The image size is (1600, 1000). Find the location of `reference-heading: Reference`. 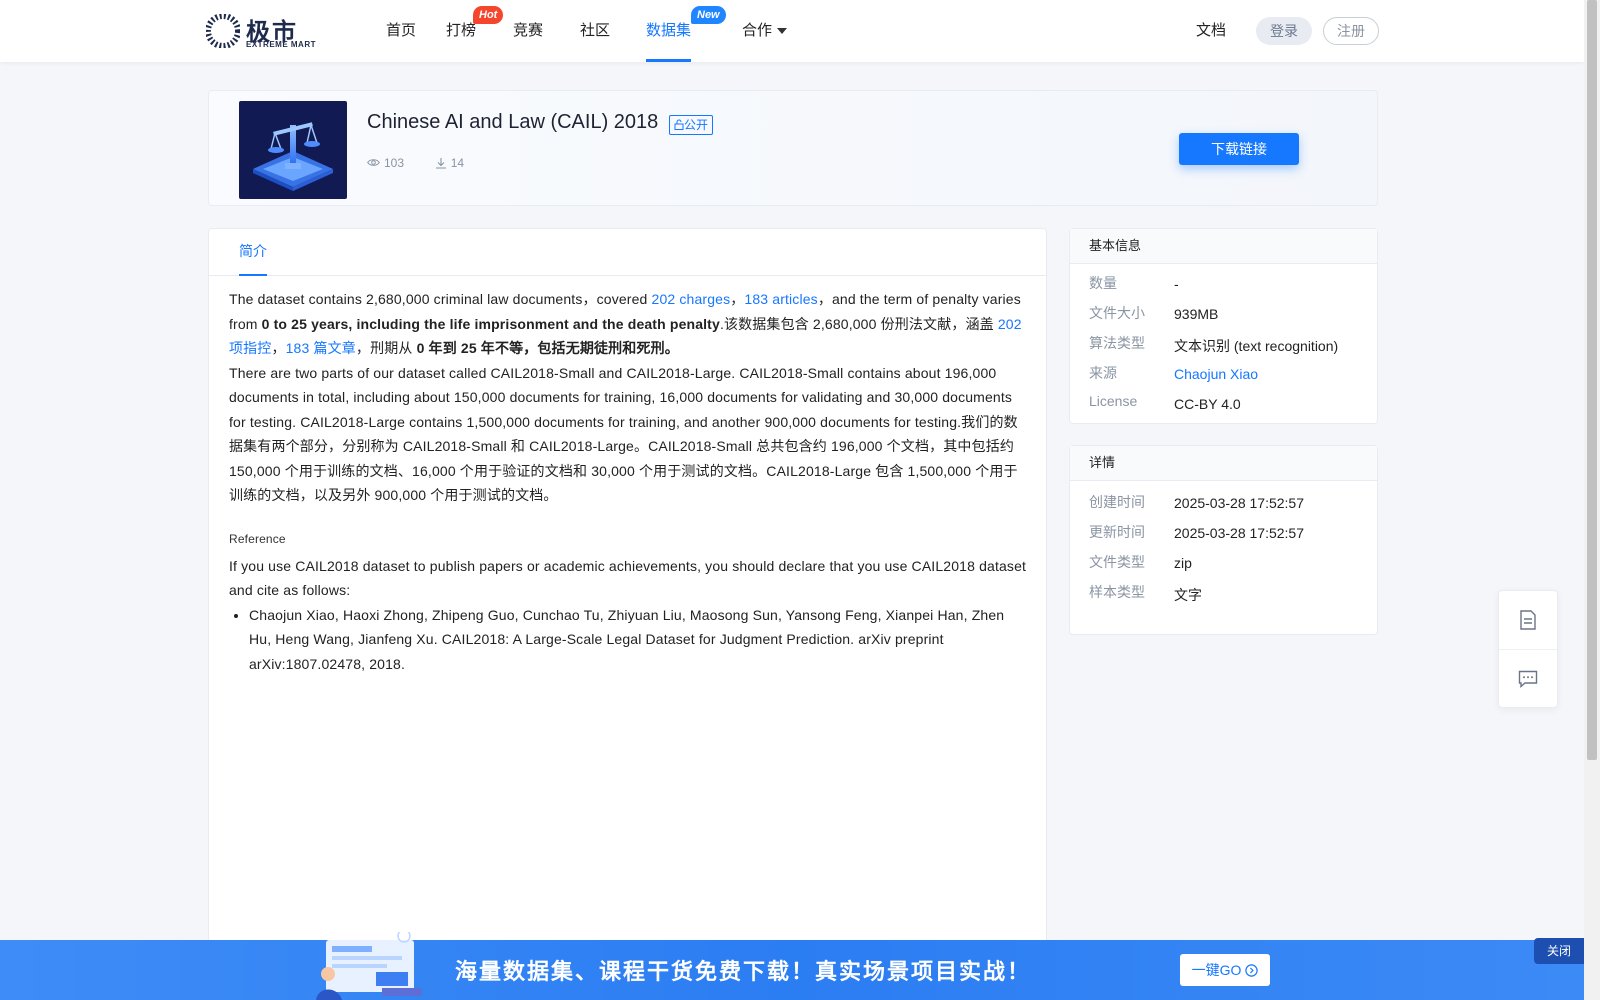

reference-heading: Reference is located at coordinates (257, 538).